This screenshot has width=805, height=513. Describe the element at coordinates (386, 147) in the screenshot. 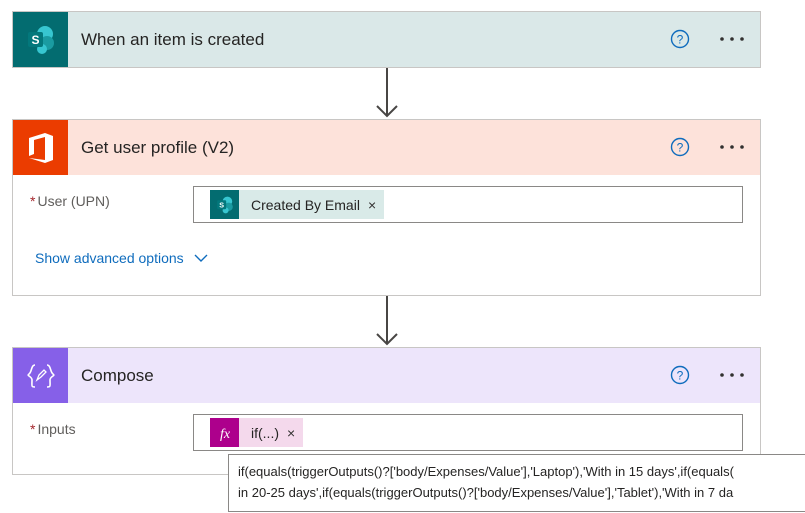

I see `get-user-profile-header: Get user profile (V2) ?` at that location.